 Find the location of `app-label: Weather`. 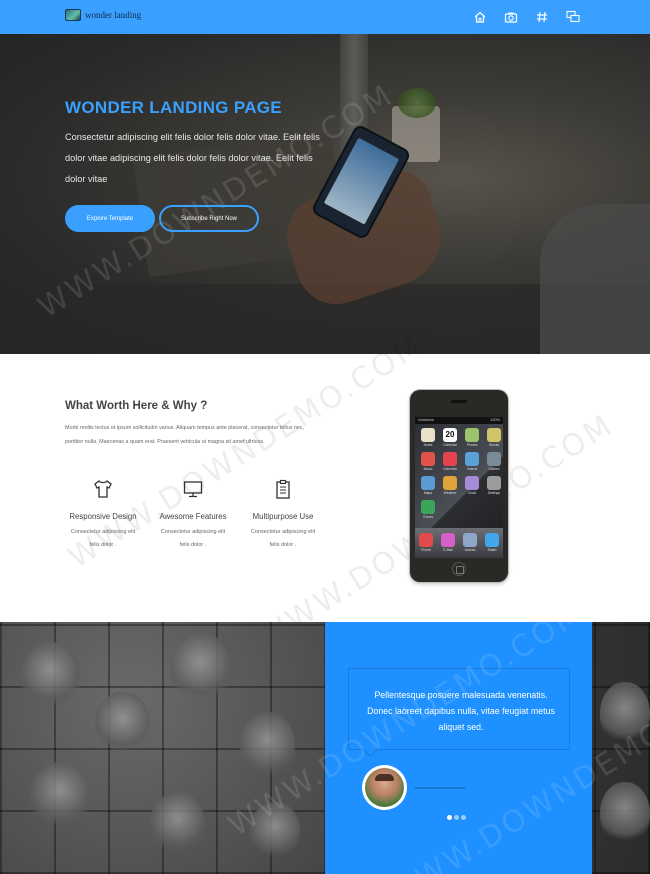

app-label: Weather is located at coordinates (450, 493).